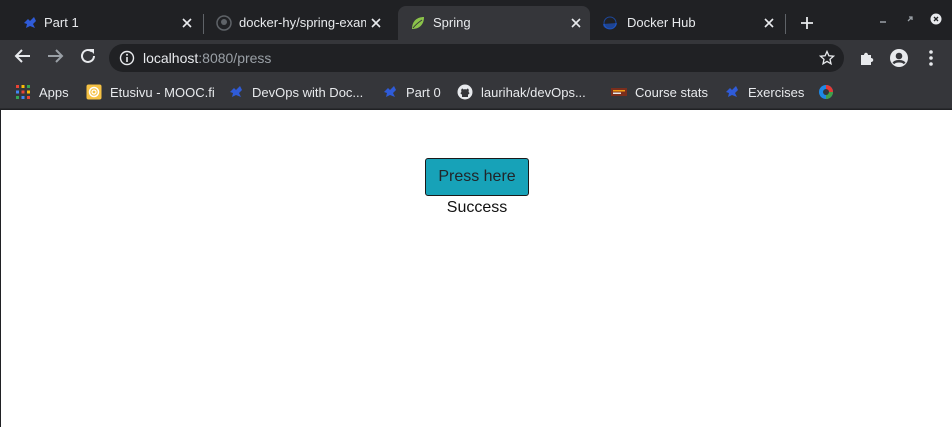 The height and width of the screenshot is (427, 952). Describe the element at coordinates (477, 207) in the screenshot. I see `status-text: Success` at that location.